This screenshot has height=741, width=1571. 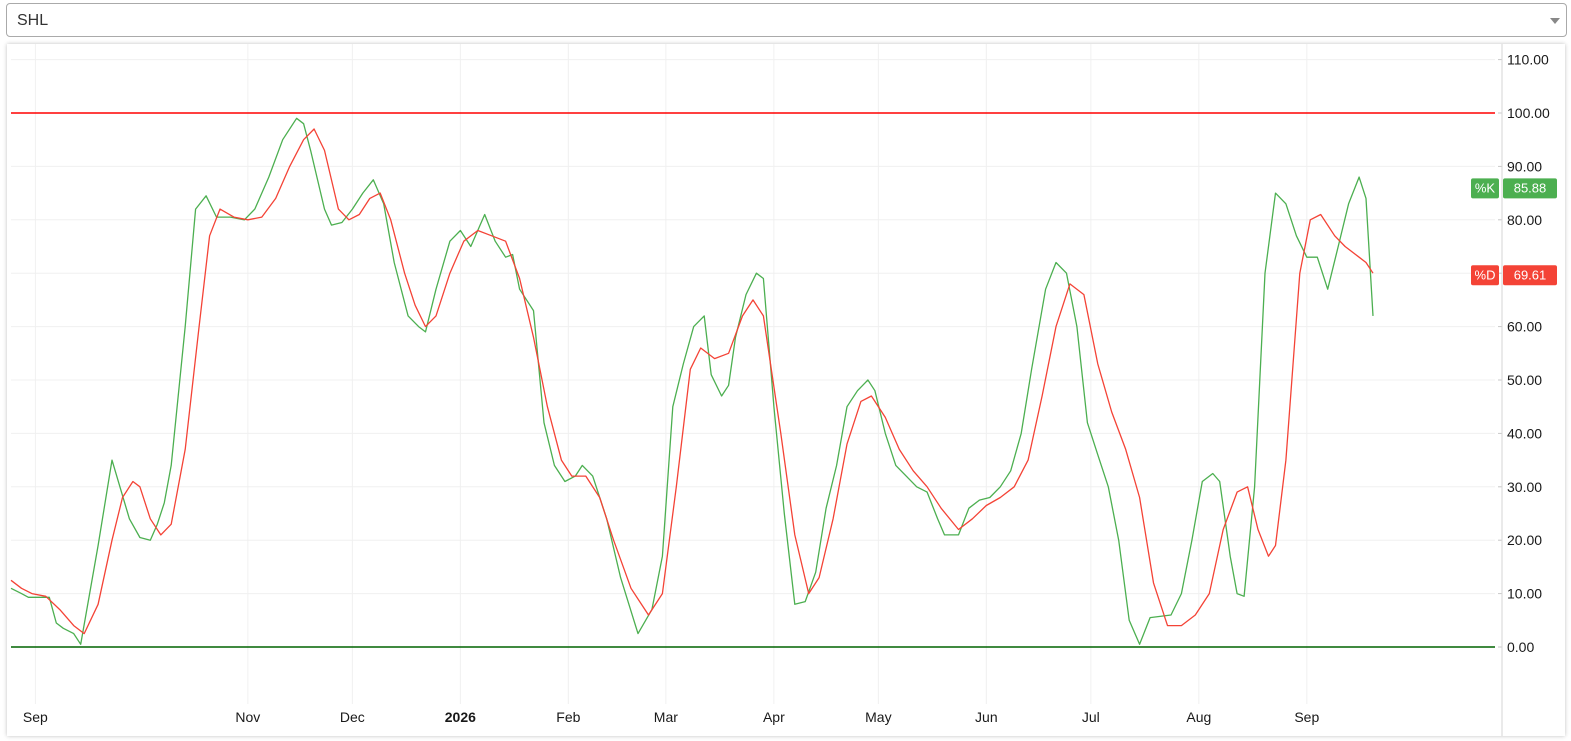 I want to click on y-tick-label: 80.00, so click(x=1524, y=220).